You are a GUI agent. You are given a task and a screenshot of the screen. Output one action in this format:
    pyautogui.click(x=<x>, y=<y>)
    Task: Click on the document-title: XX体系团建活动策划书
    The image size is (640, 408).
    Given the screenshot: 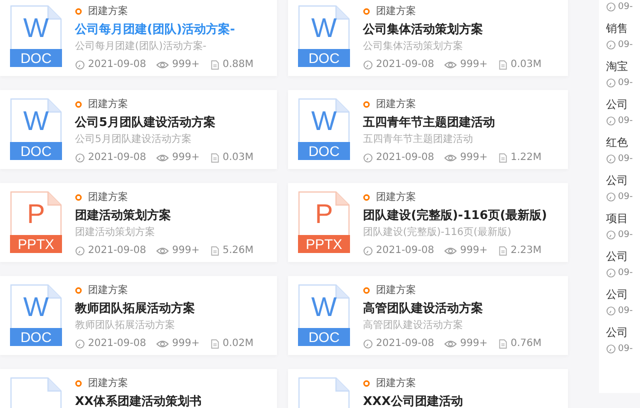 What is the action you would take?
    pyautogui.click(x=138, y=401)
    